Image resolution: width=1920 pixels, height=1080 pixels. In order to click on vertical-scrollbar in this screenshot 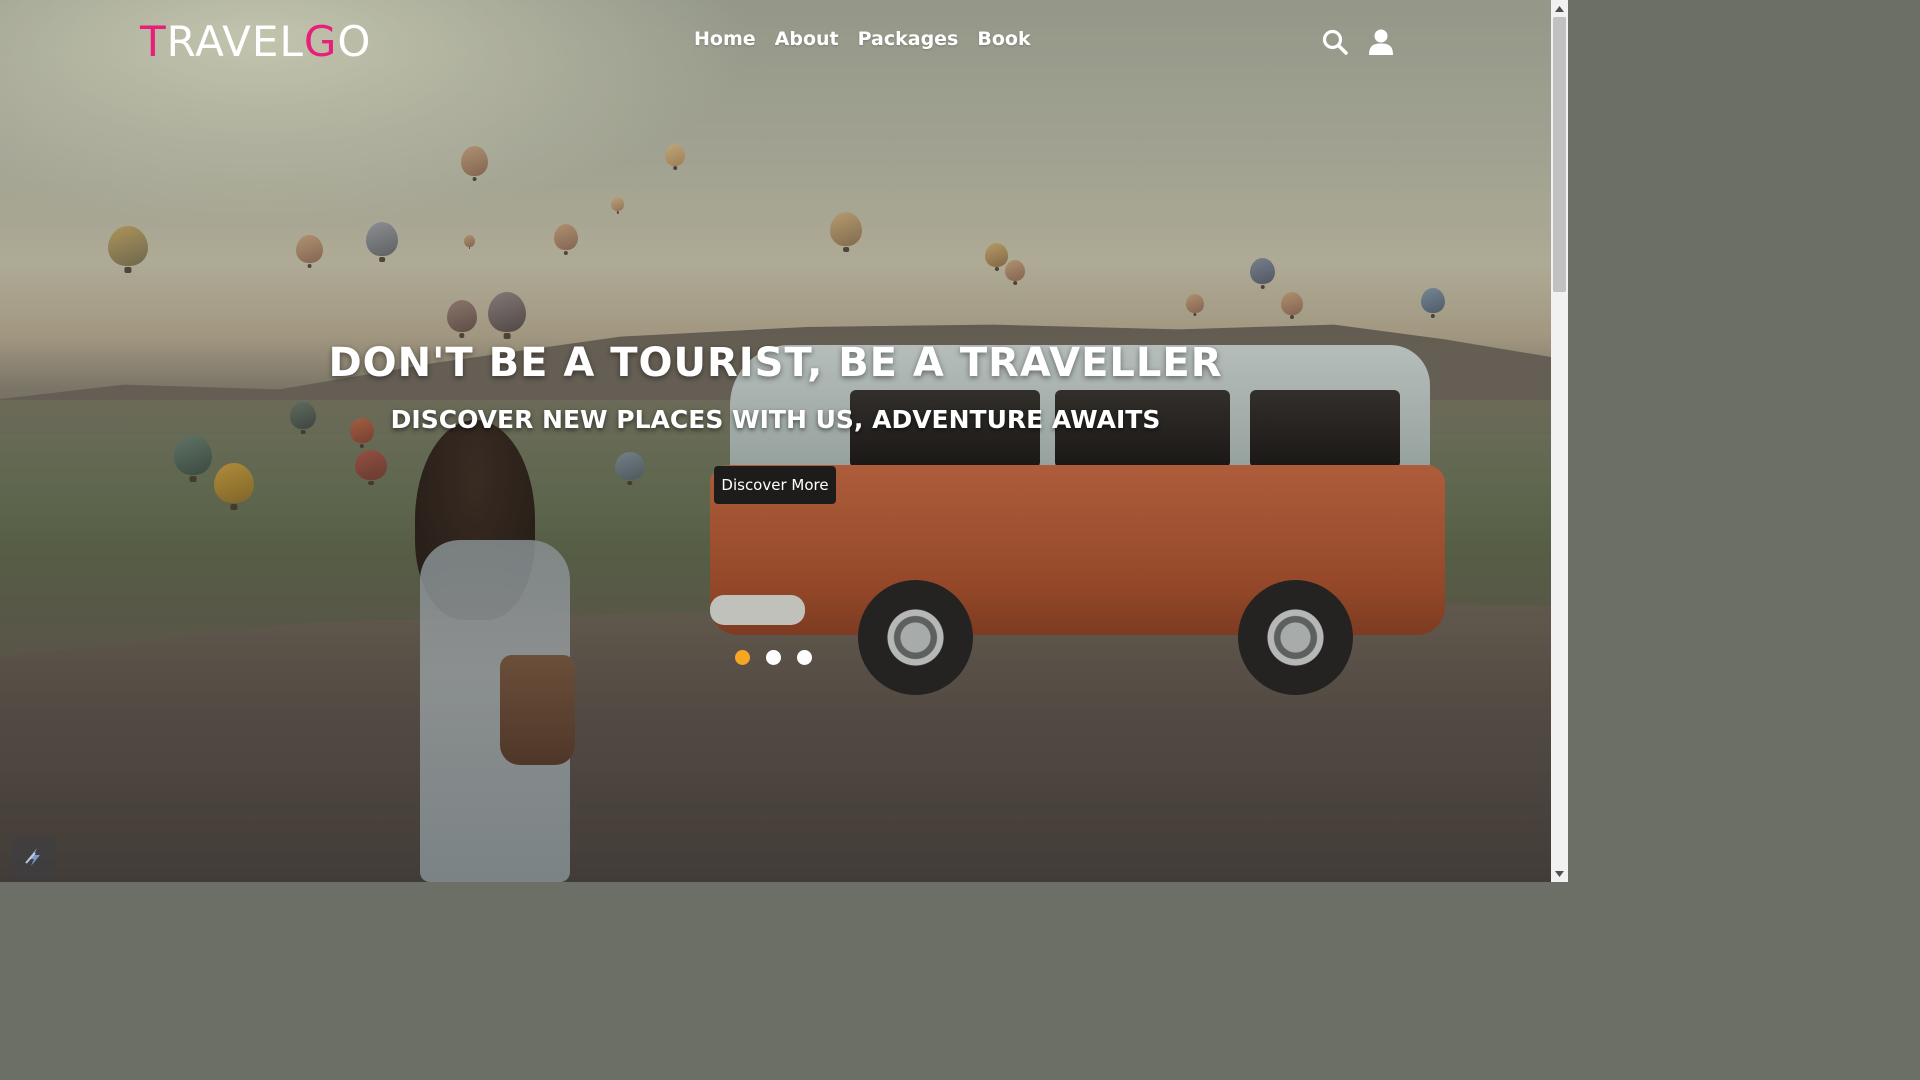, I will do `click(1559, 441)`.